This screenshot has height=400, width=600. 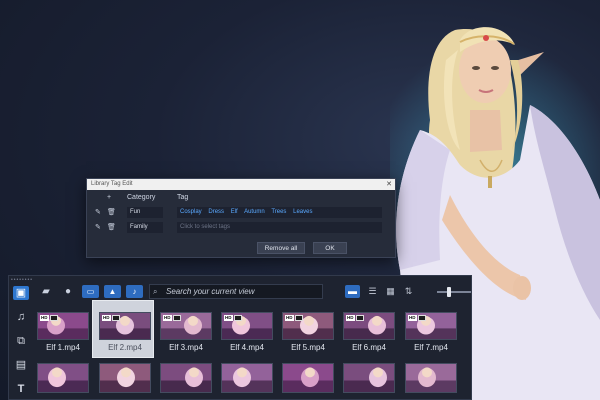 What do you see at coordinates (183, 197) in the screenshot?
I see `tag-column-header: Tag` at bounding box center [183, 197].